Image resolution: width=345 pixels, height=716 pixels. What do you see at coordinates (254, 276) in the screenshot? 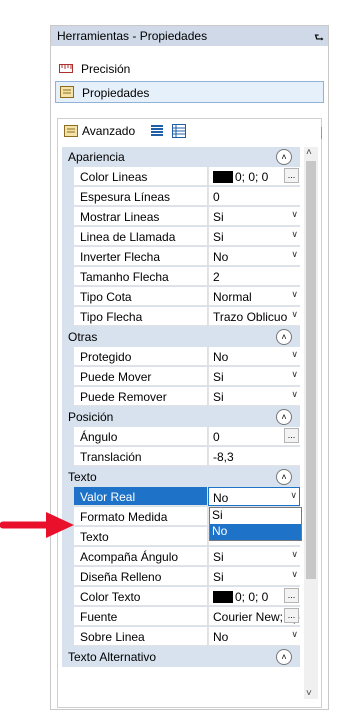
I see `property-value: 2` at bounding box center [254, 276].